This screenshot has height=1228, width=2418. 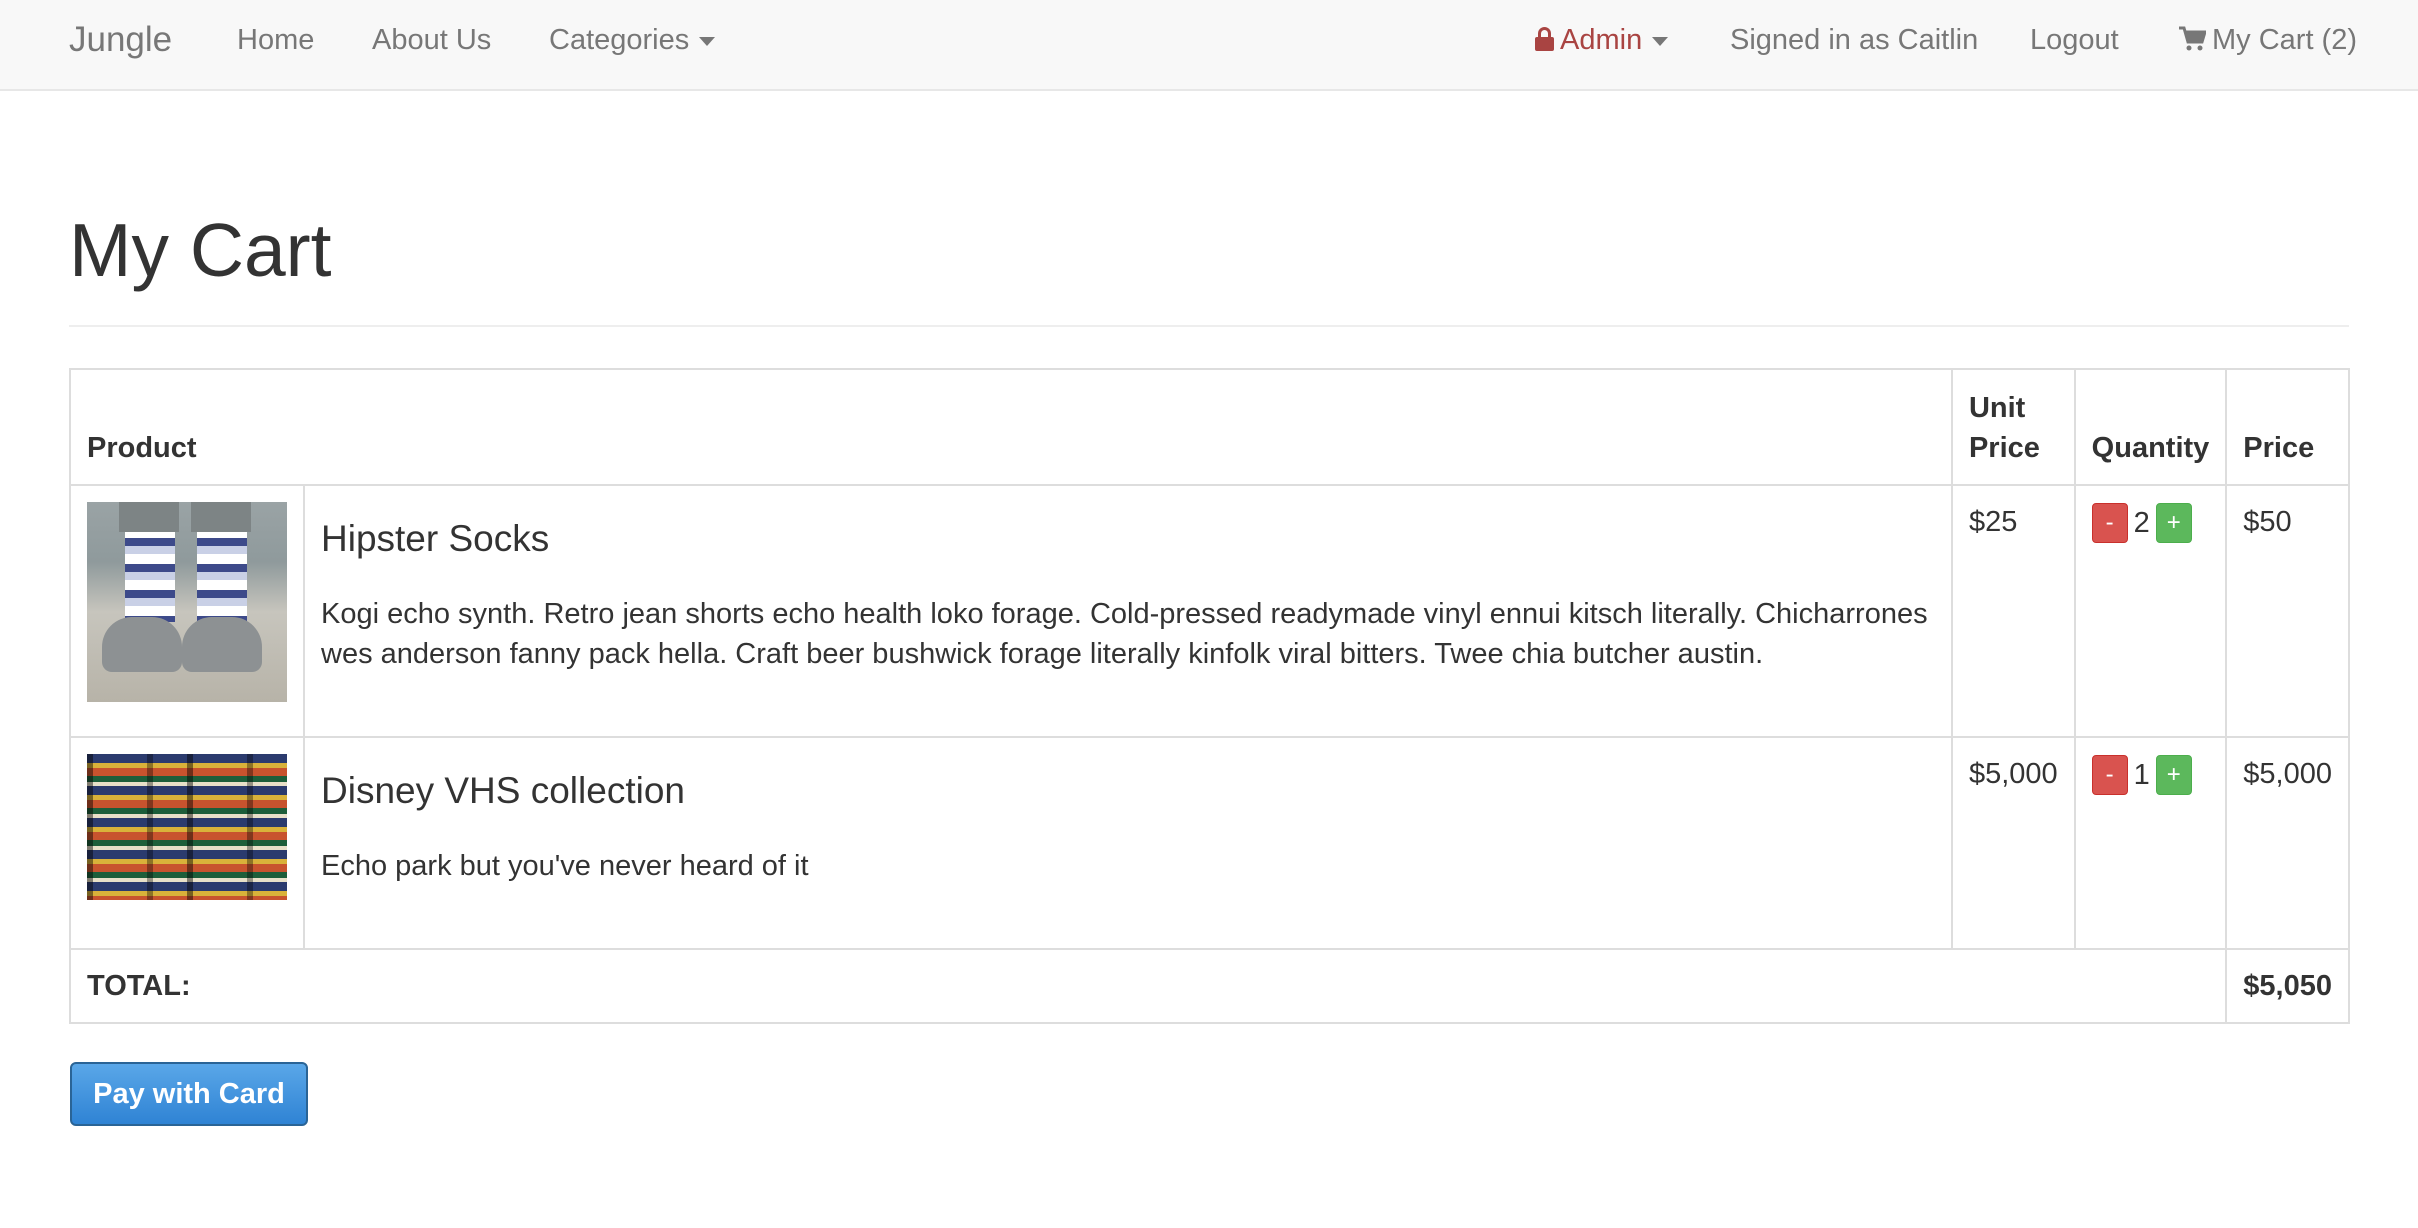 What do you see at coordinates (1209, 326) in the screenshot?
I see `title-divider` at bounding box center [1209, 326].